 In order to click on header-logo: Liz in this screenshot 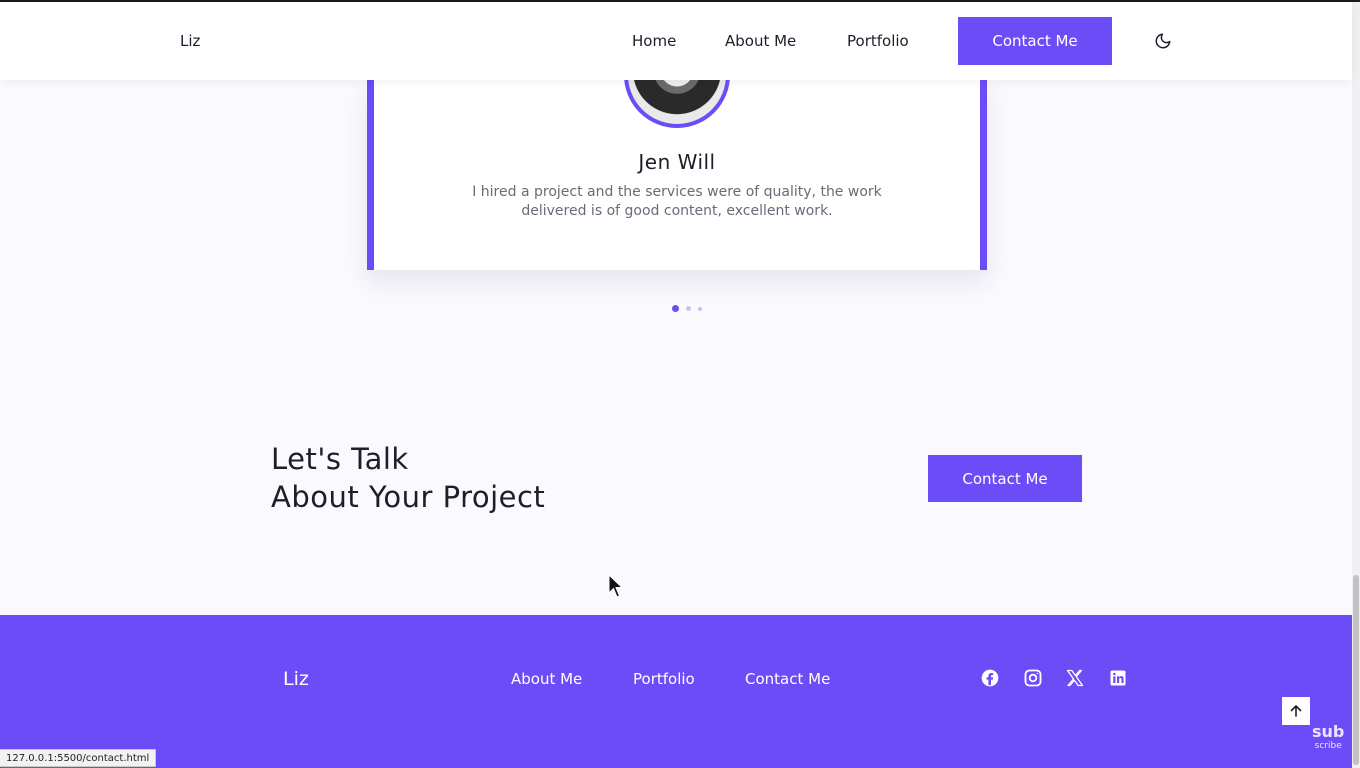, I will do `click(190, 41)`.